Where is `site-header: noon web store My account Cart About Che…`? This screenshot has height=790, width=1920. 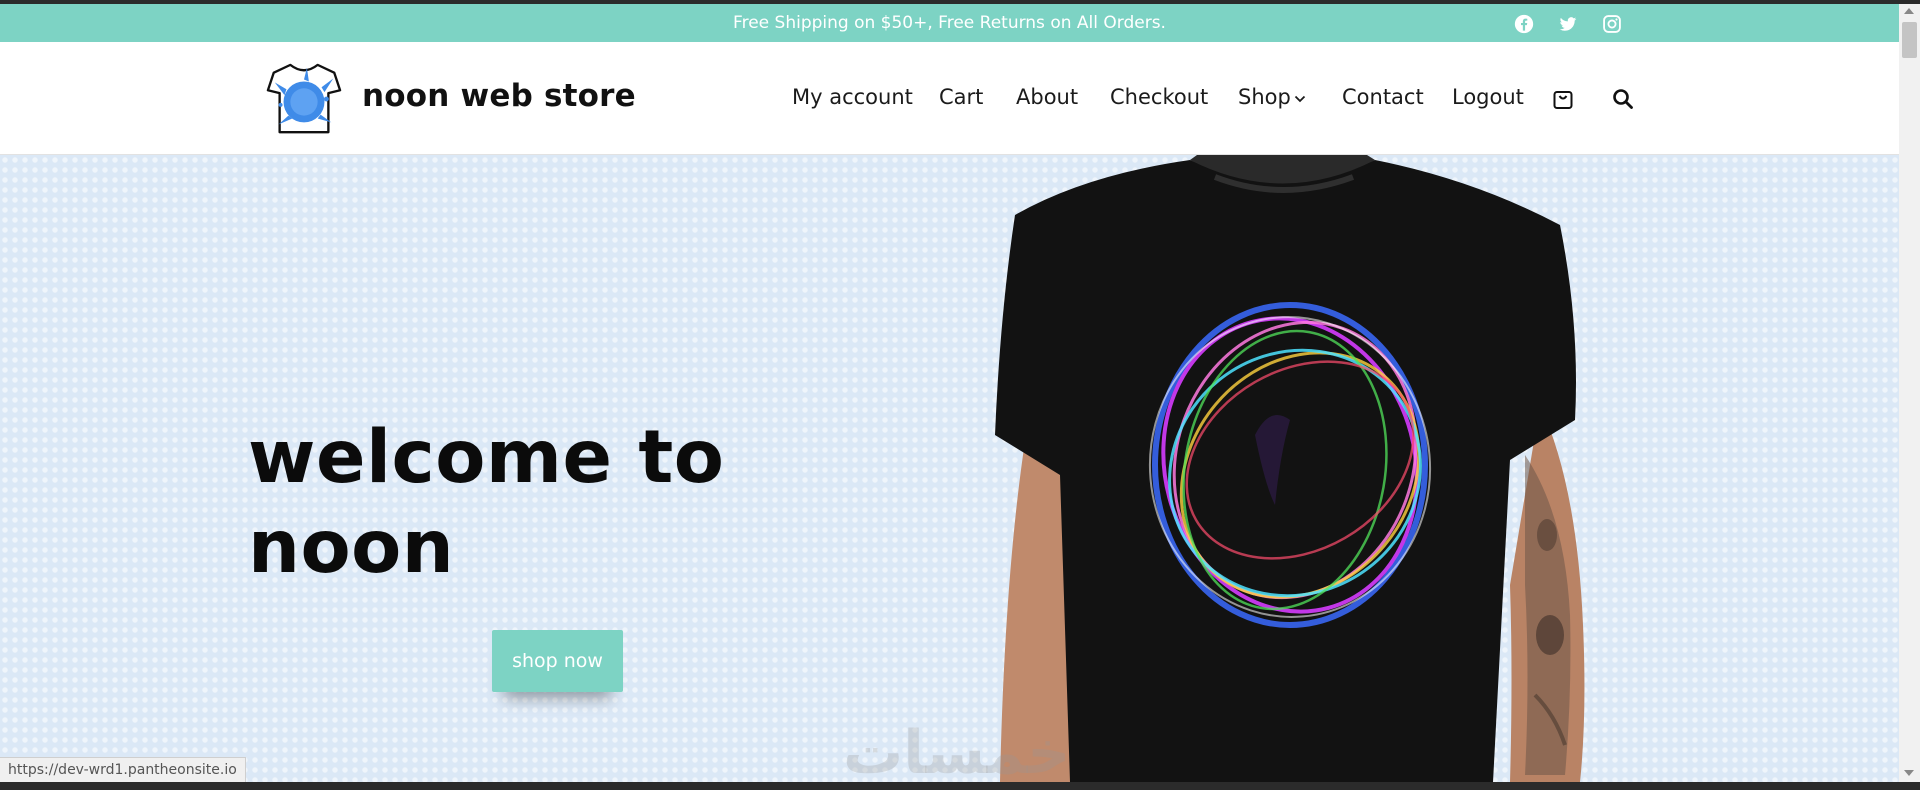
site-header: noon web store My account Cart About Che… is located at coordinates (949, 98).